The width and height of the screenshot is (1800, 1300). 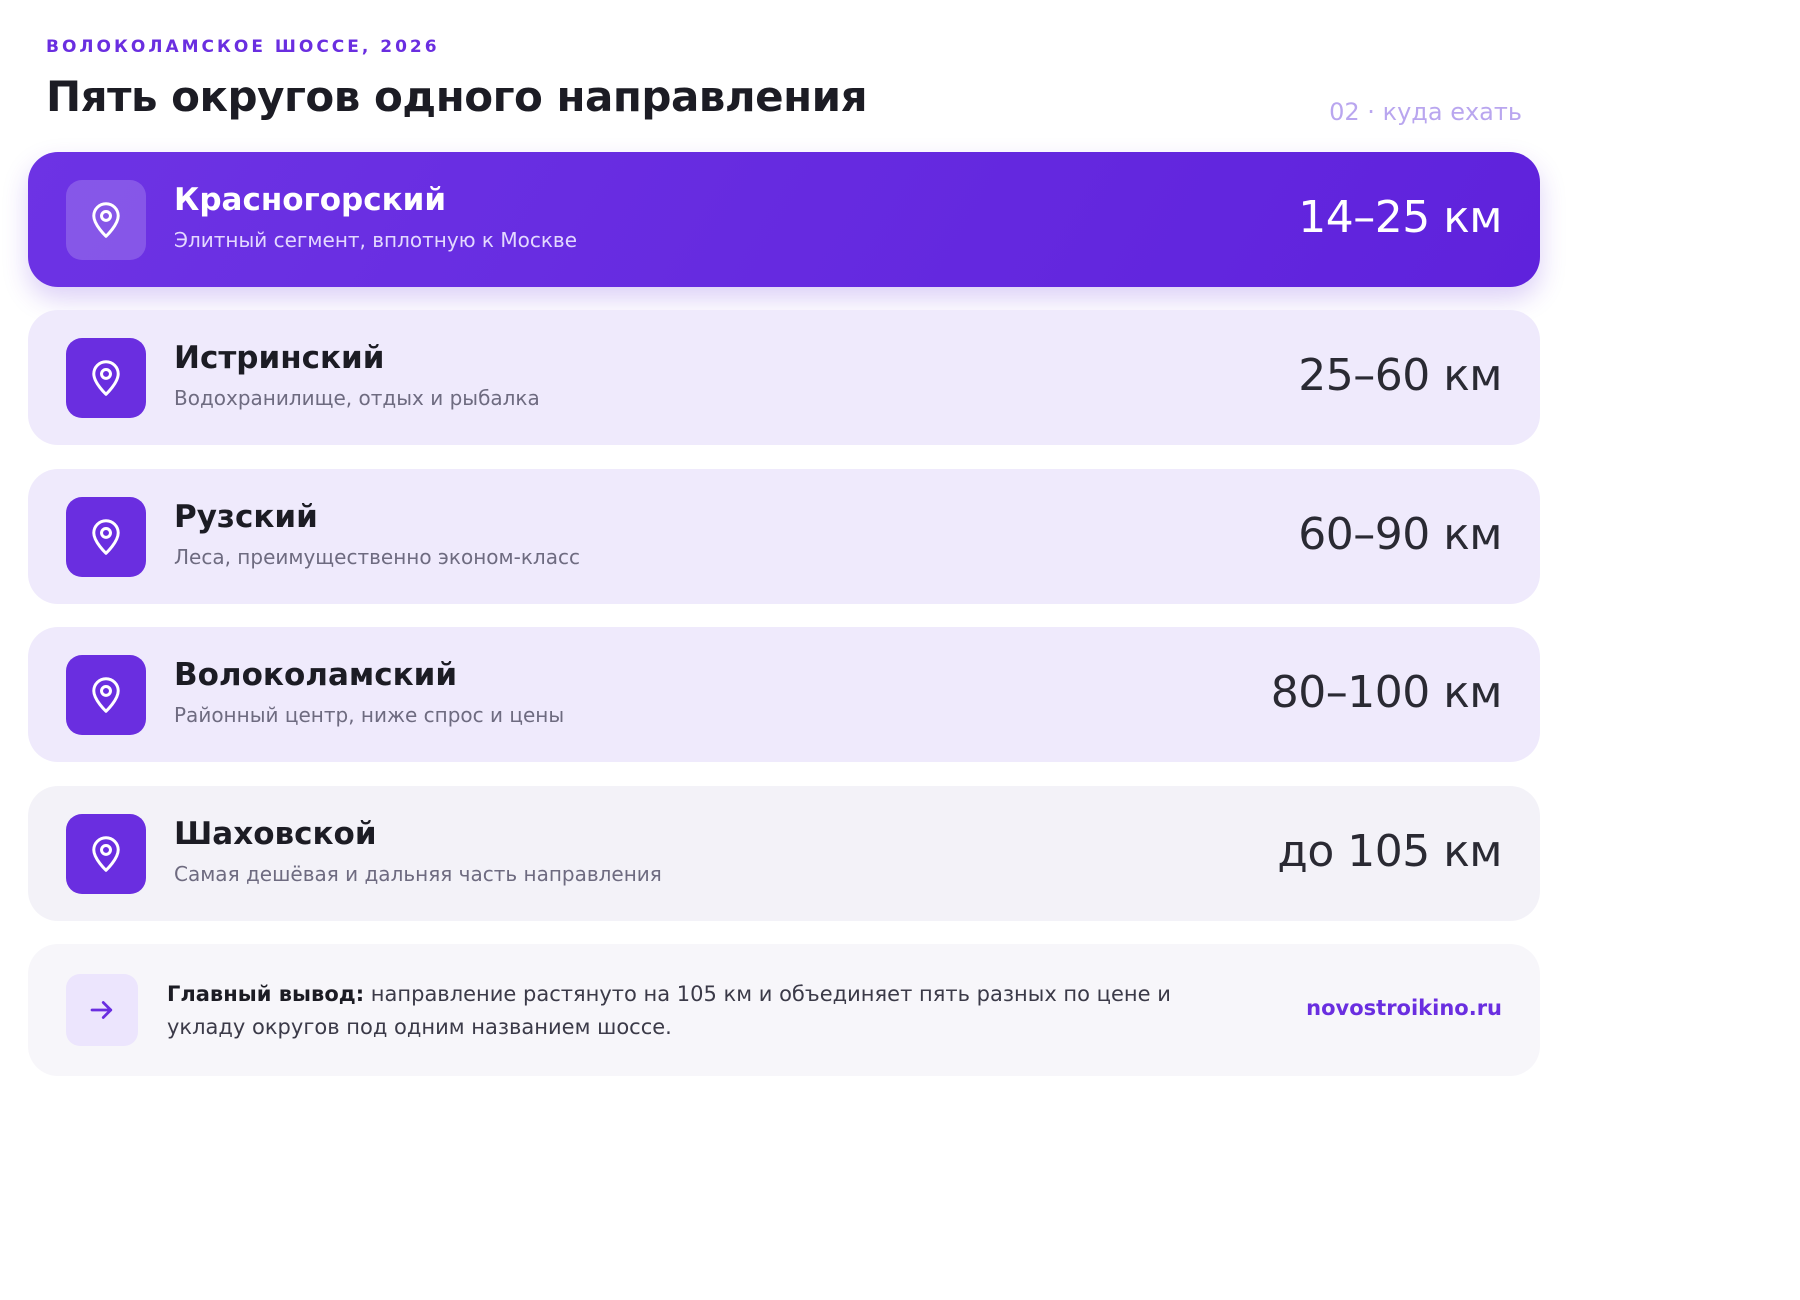 I want to click on district-description: Леса, преимущественно эконом-класс, so click(x=377, y=557).